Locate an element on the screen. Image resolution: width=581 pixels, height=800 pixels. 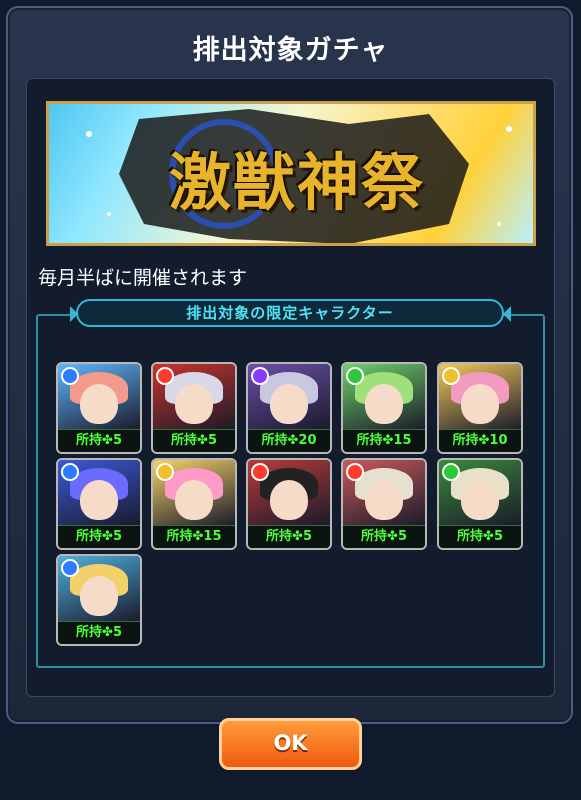
banner-title: 激獣神祭 is located at coordinates (297, 182).